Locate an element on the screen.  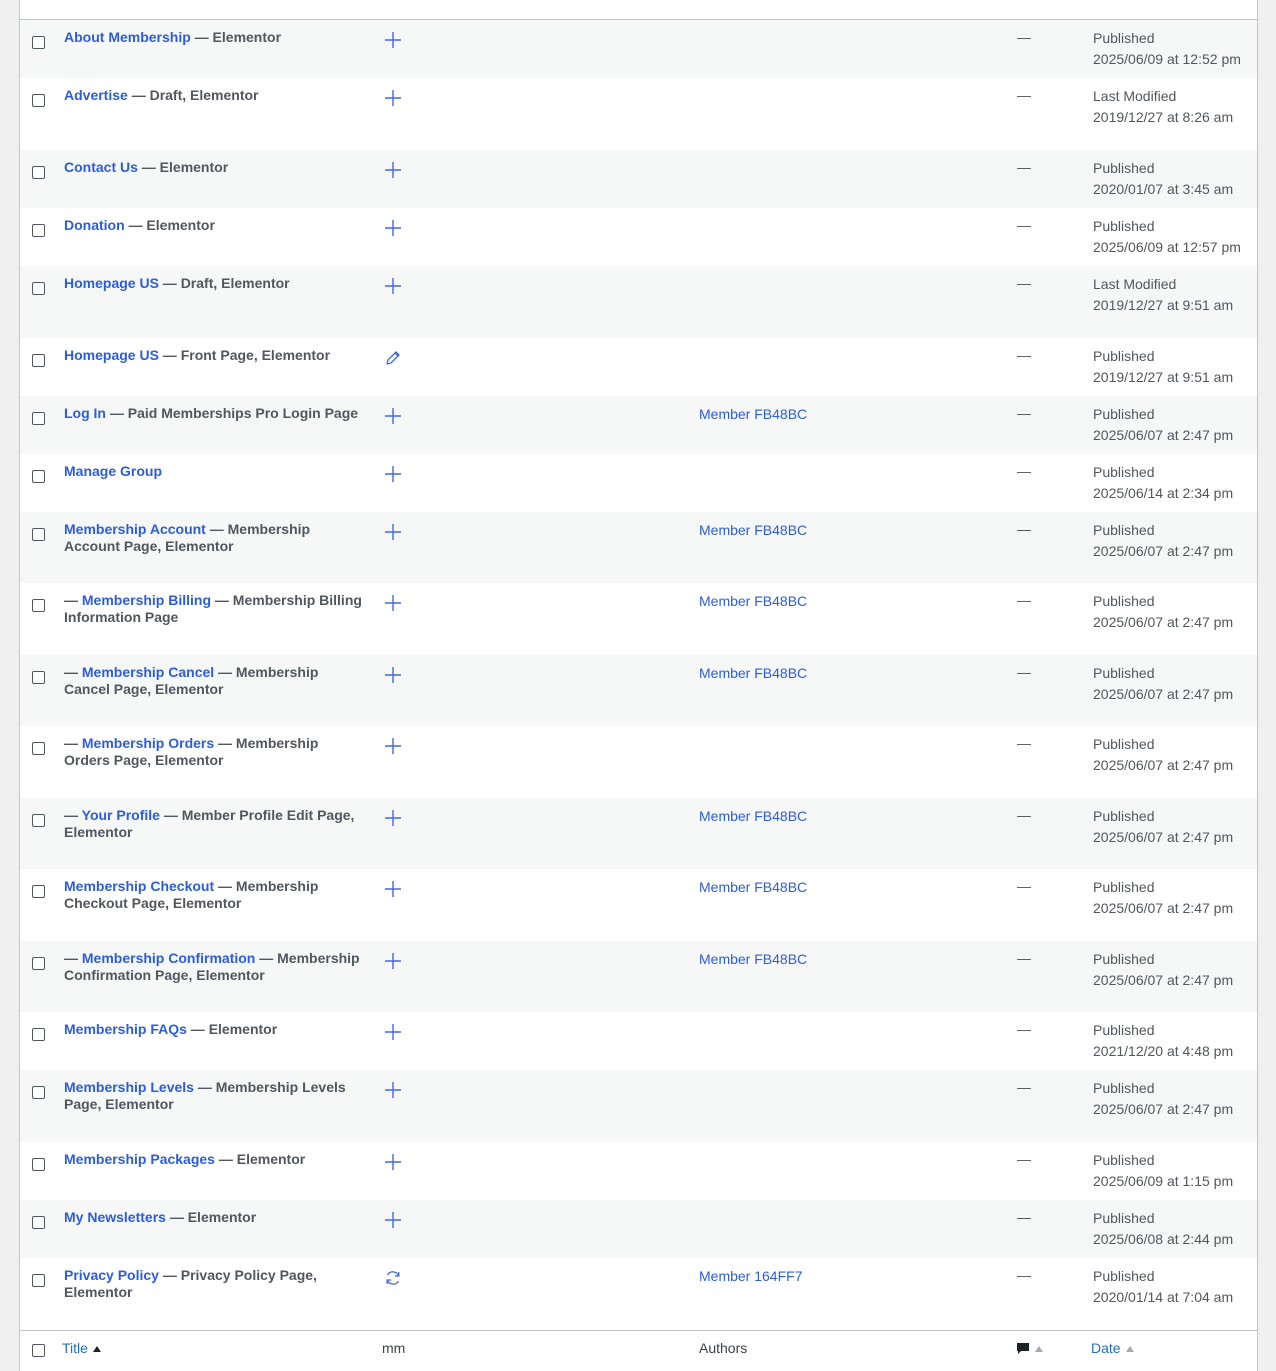
page-title-link: Membership Levels is located at coordinates (129, 1087).